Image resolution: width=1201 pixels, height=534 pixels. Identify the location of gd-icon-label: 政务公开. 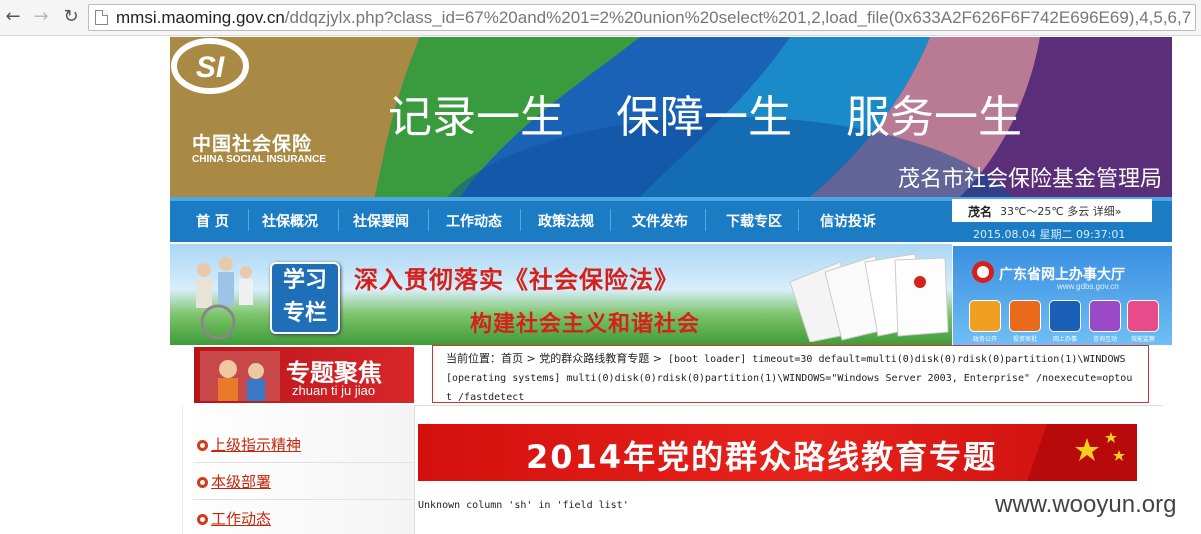
(984, 339).